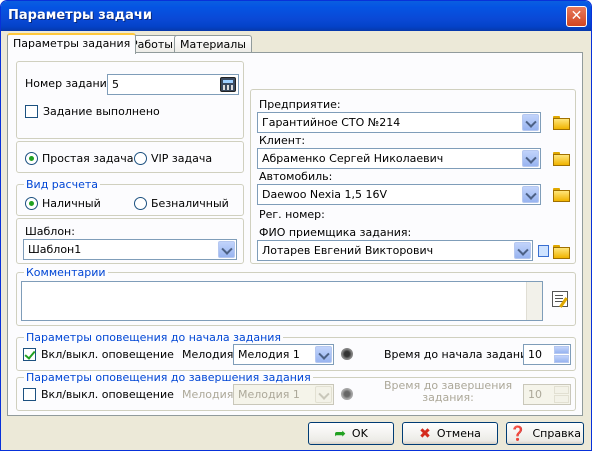  I want to click on ok-button: ➦ OK, so click(351, 433).